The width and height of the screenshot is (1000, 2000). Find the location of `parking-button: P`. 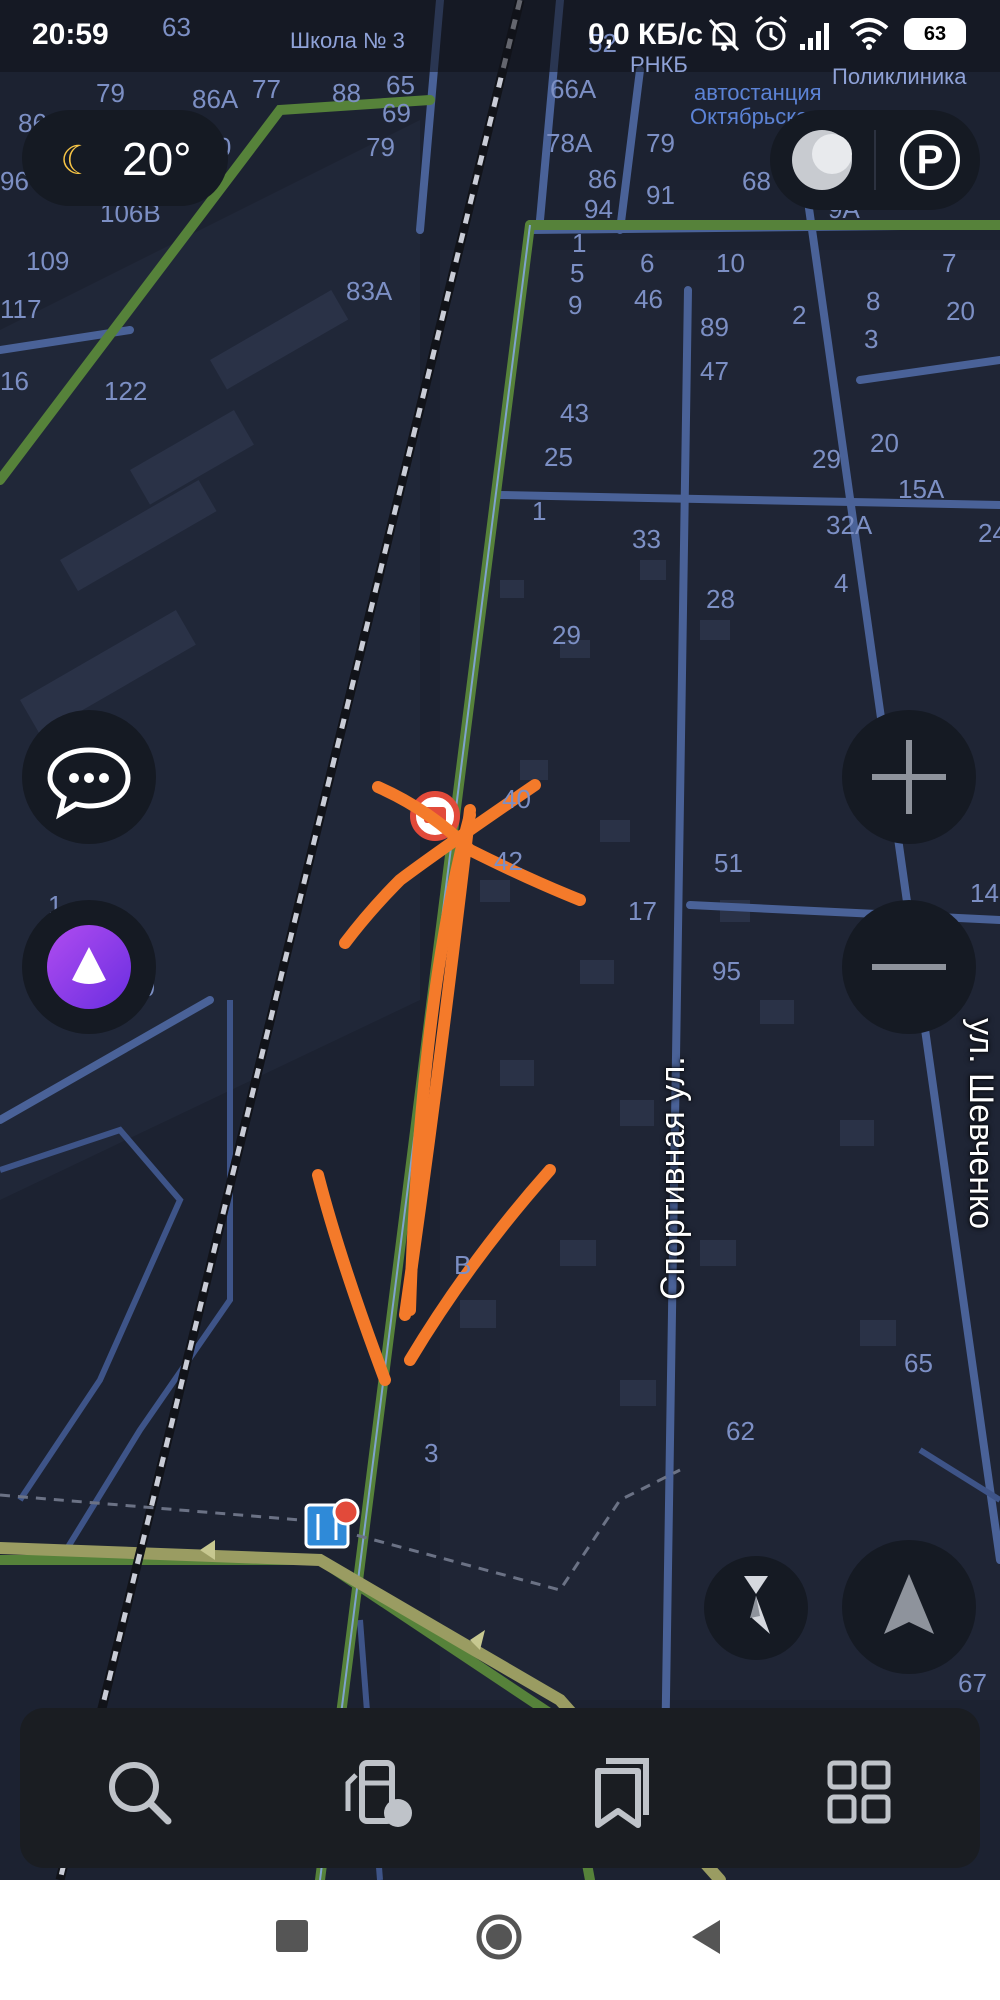

parking-button: P is located at coordinates (930, 160).